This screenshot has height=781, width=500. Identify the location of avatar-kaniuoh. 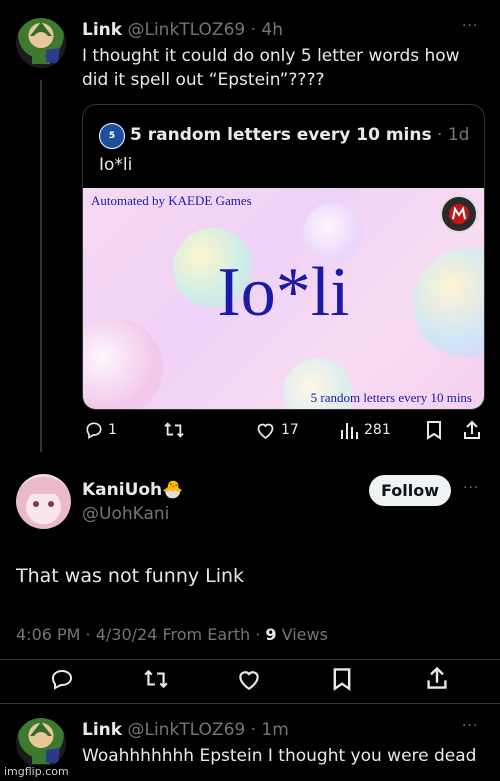
(43, 501).